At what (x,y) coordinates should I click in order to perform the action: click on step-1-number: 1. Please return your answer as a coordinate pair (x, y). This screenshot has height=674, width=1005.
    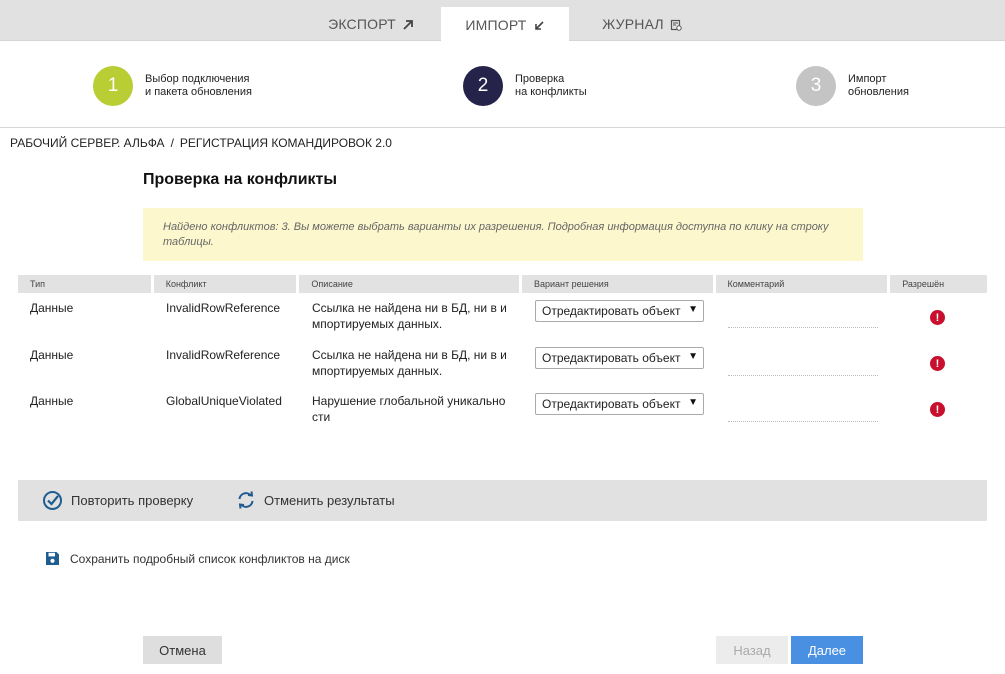
    Looking at the image, I should click on (113, 85).